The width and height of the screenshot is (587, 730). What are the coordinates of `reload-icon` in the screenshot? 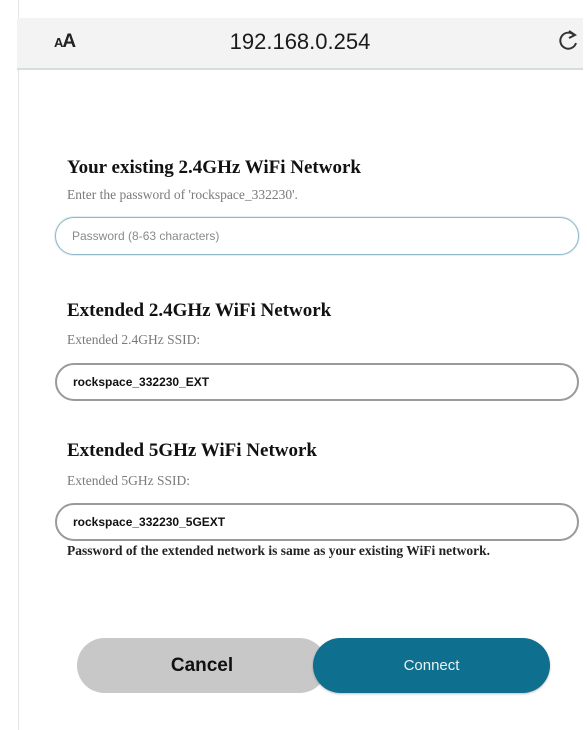 It's located at (568, 41).